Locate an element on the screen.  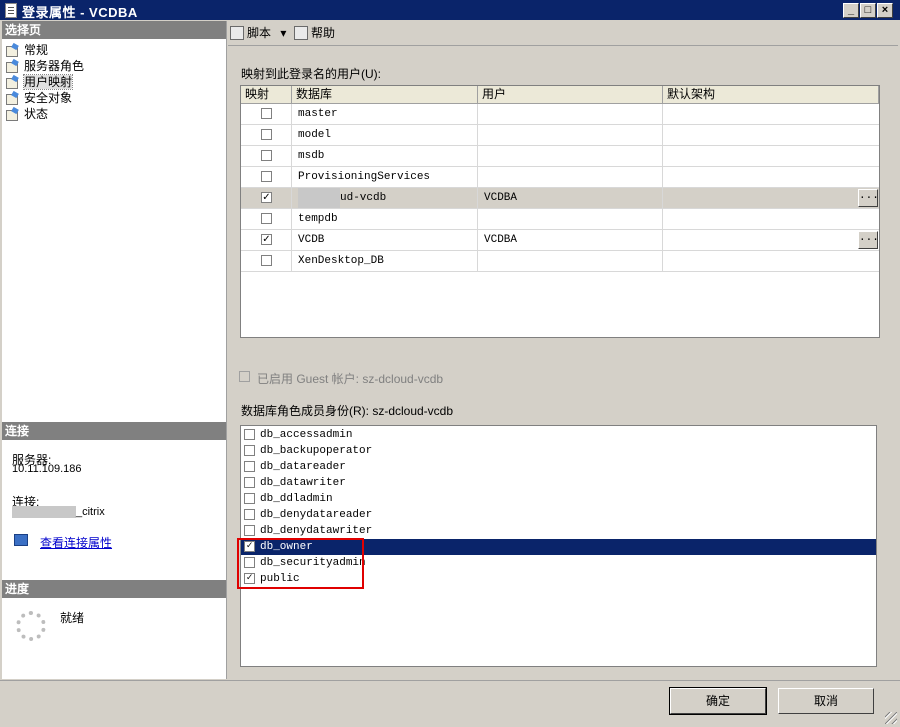
database-name: master is located at coordinates (318, 114).